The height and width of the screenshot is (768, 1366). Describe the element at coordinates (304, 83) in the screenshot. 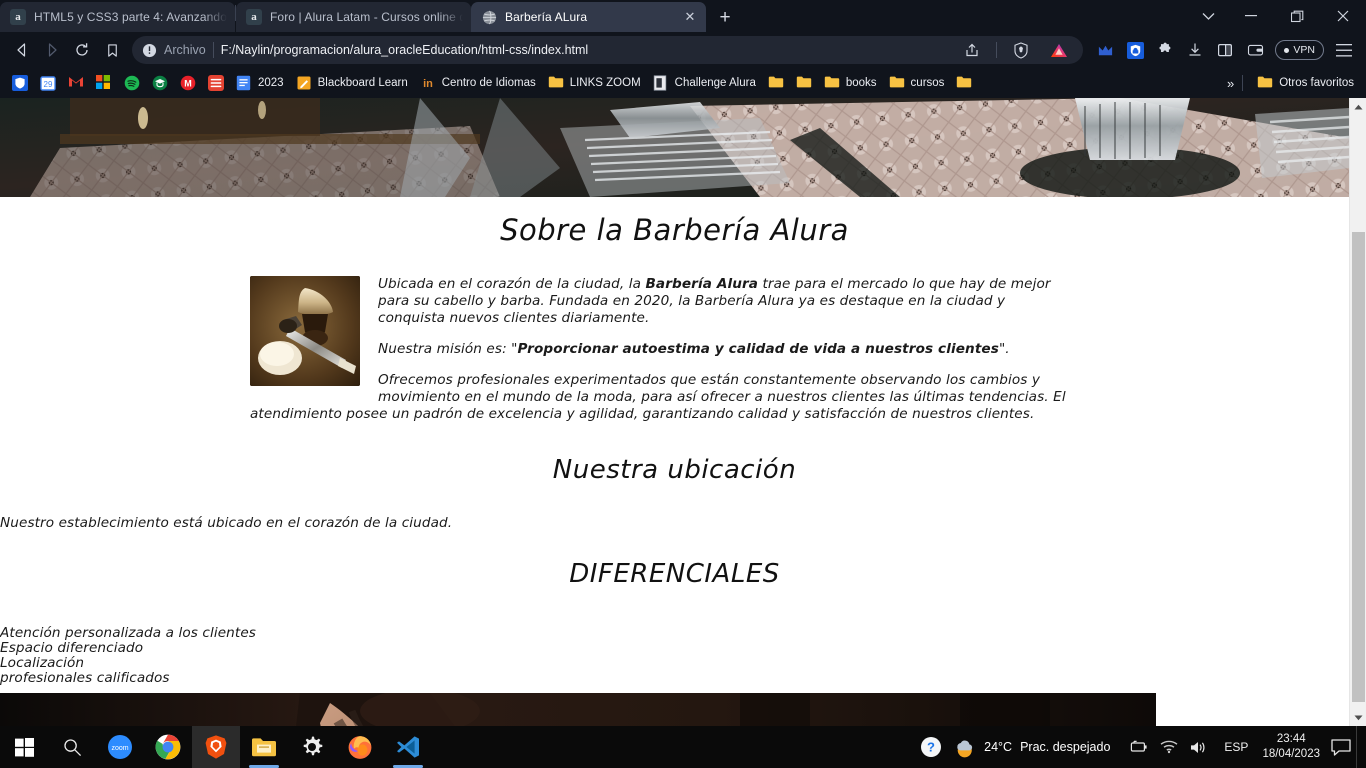

I see `notepad-pencil-icon` at that location.